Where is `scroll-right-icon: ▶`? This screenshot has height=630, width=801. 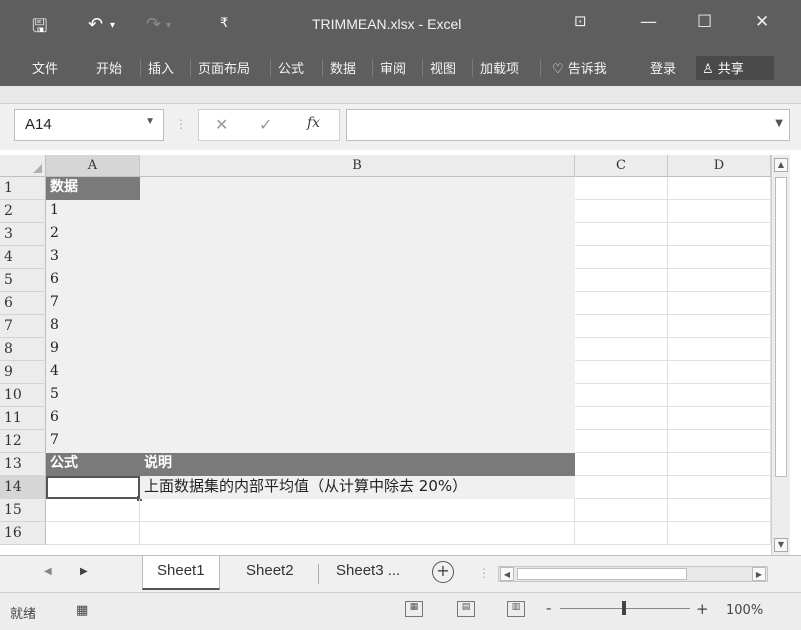 scroll-right-icon: ▶ is located at coordinates (759, 574).